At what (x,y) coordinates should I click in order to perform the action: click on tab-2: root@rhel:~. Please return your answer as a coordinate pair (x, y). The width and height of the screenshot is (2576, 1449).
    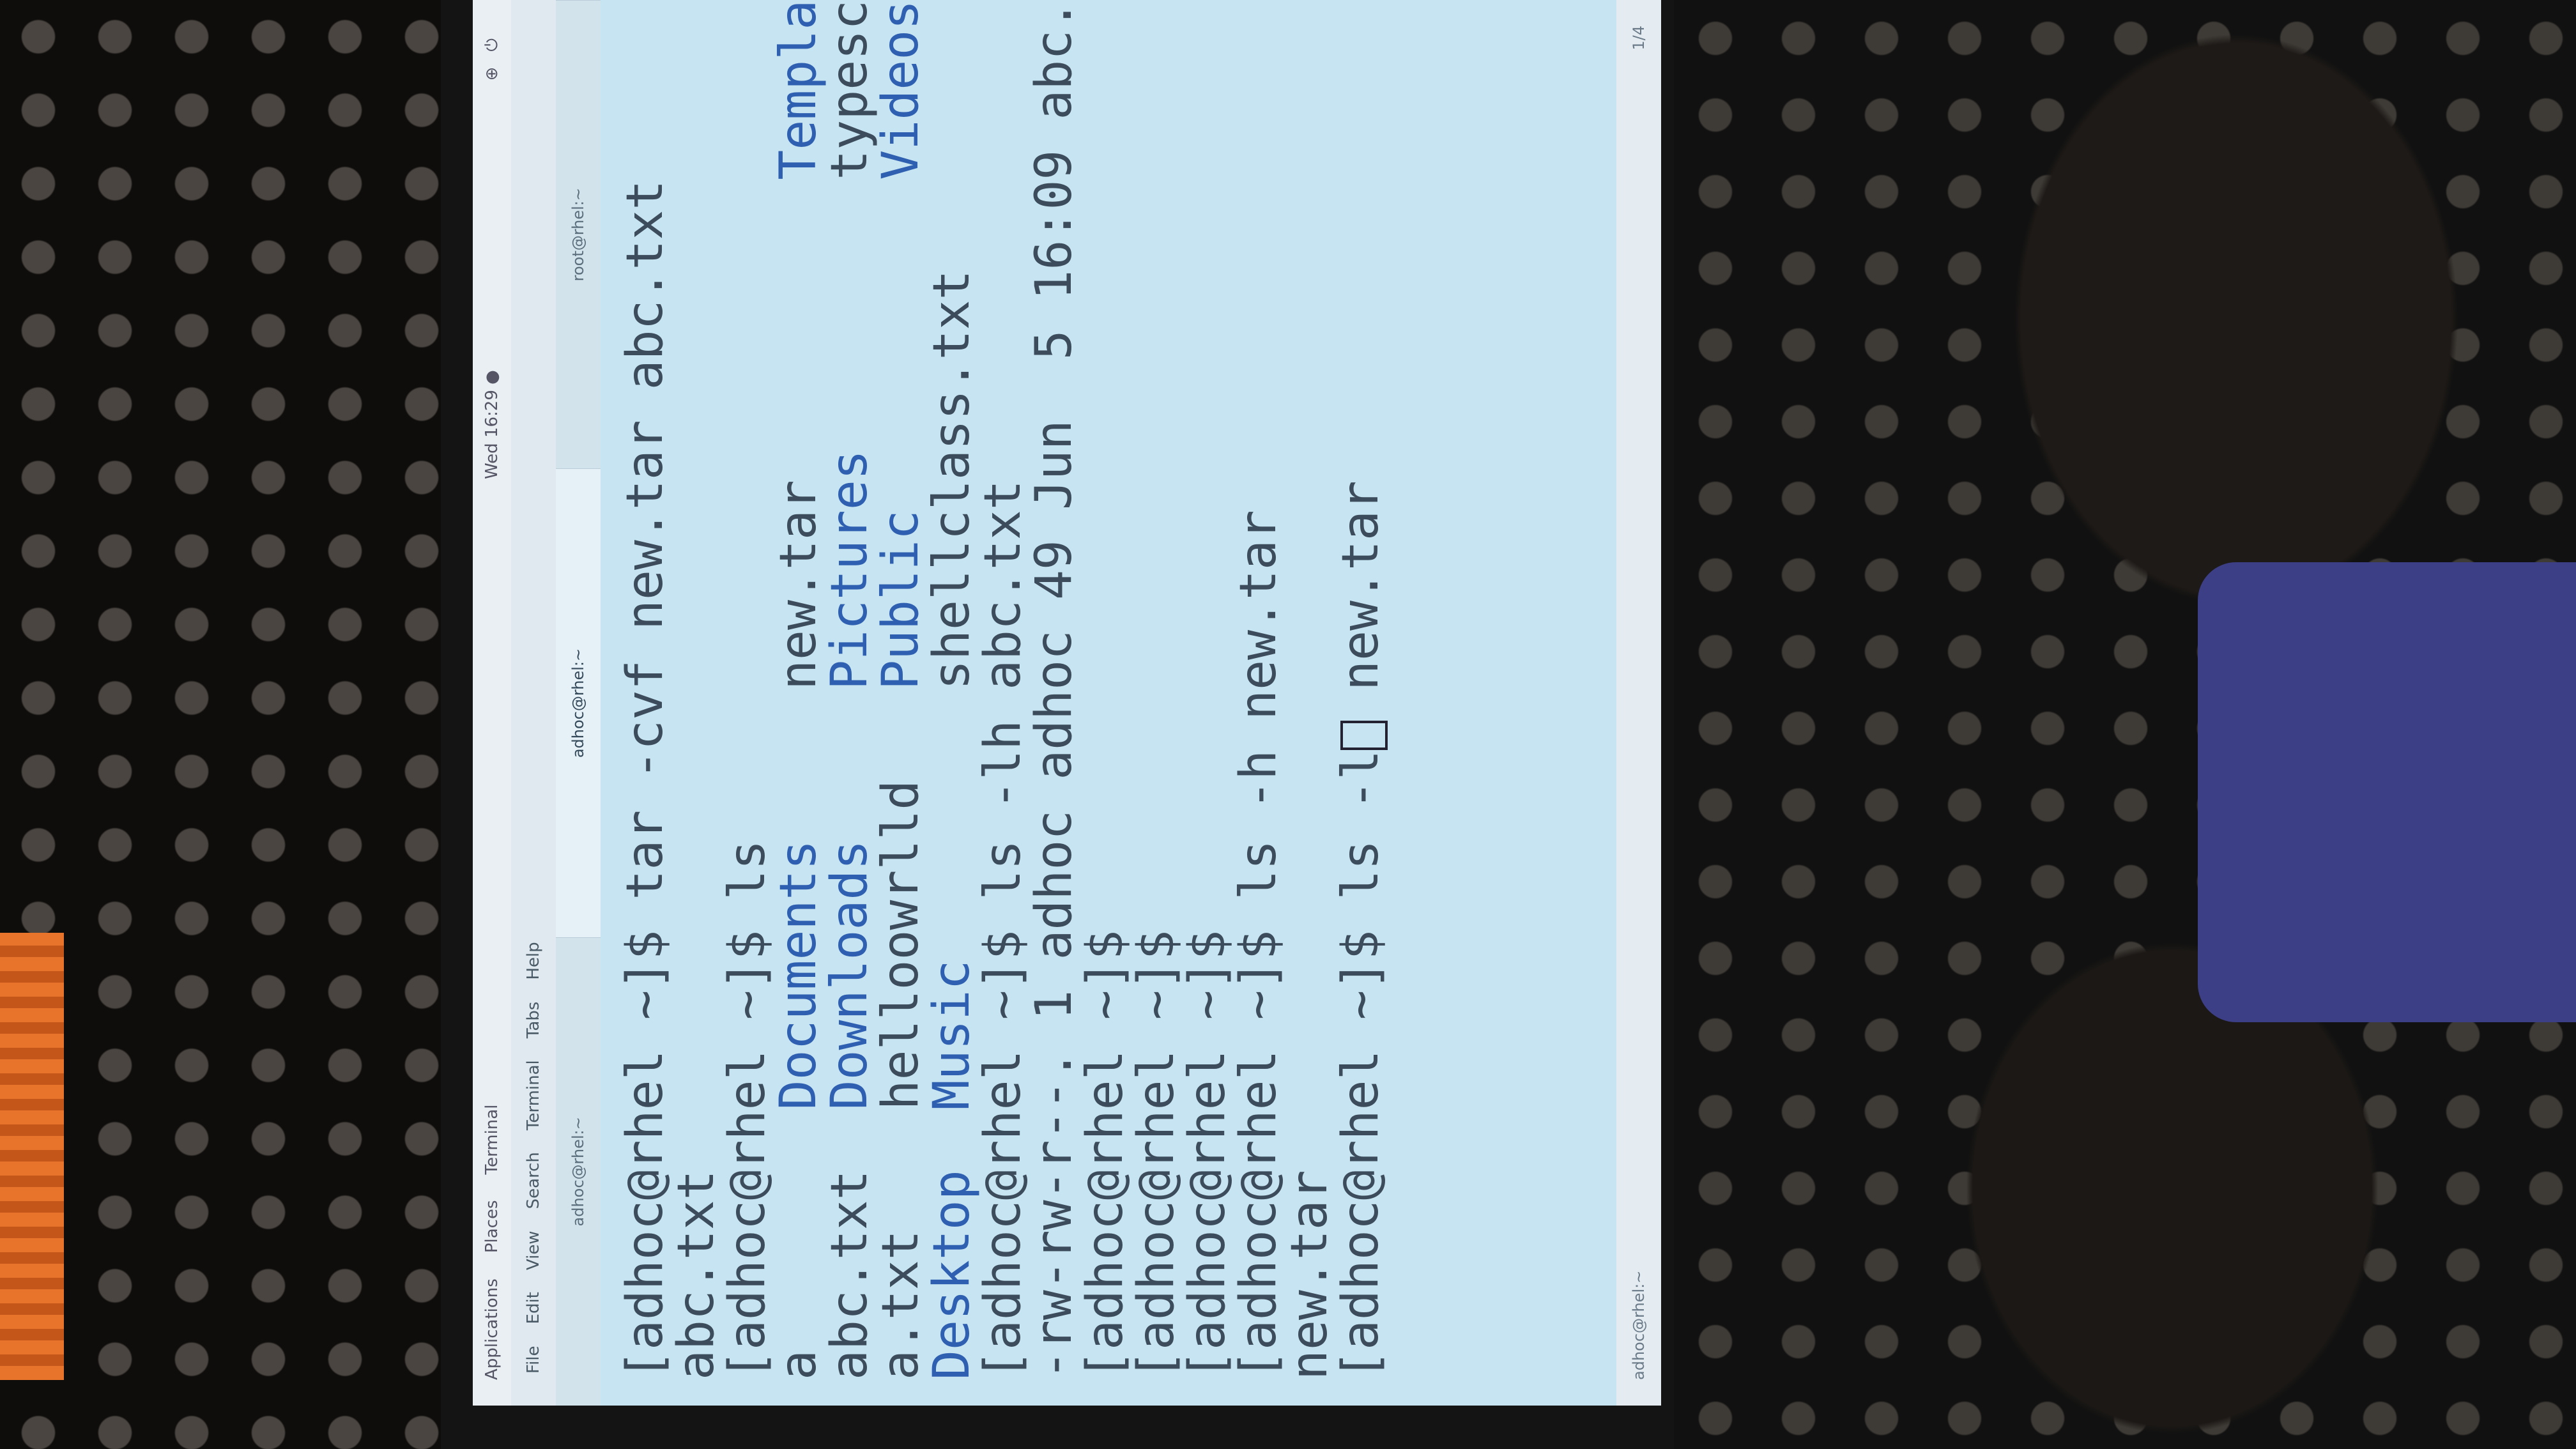
    Looking at the image, I should click on (578, 234).